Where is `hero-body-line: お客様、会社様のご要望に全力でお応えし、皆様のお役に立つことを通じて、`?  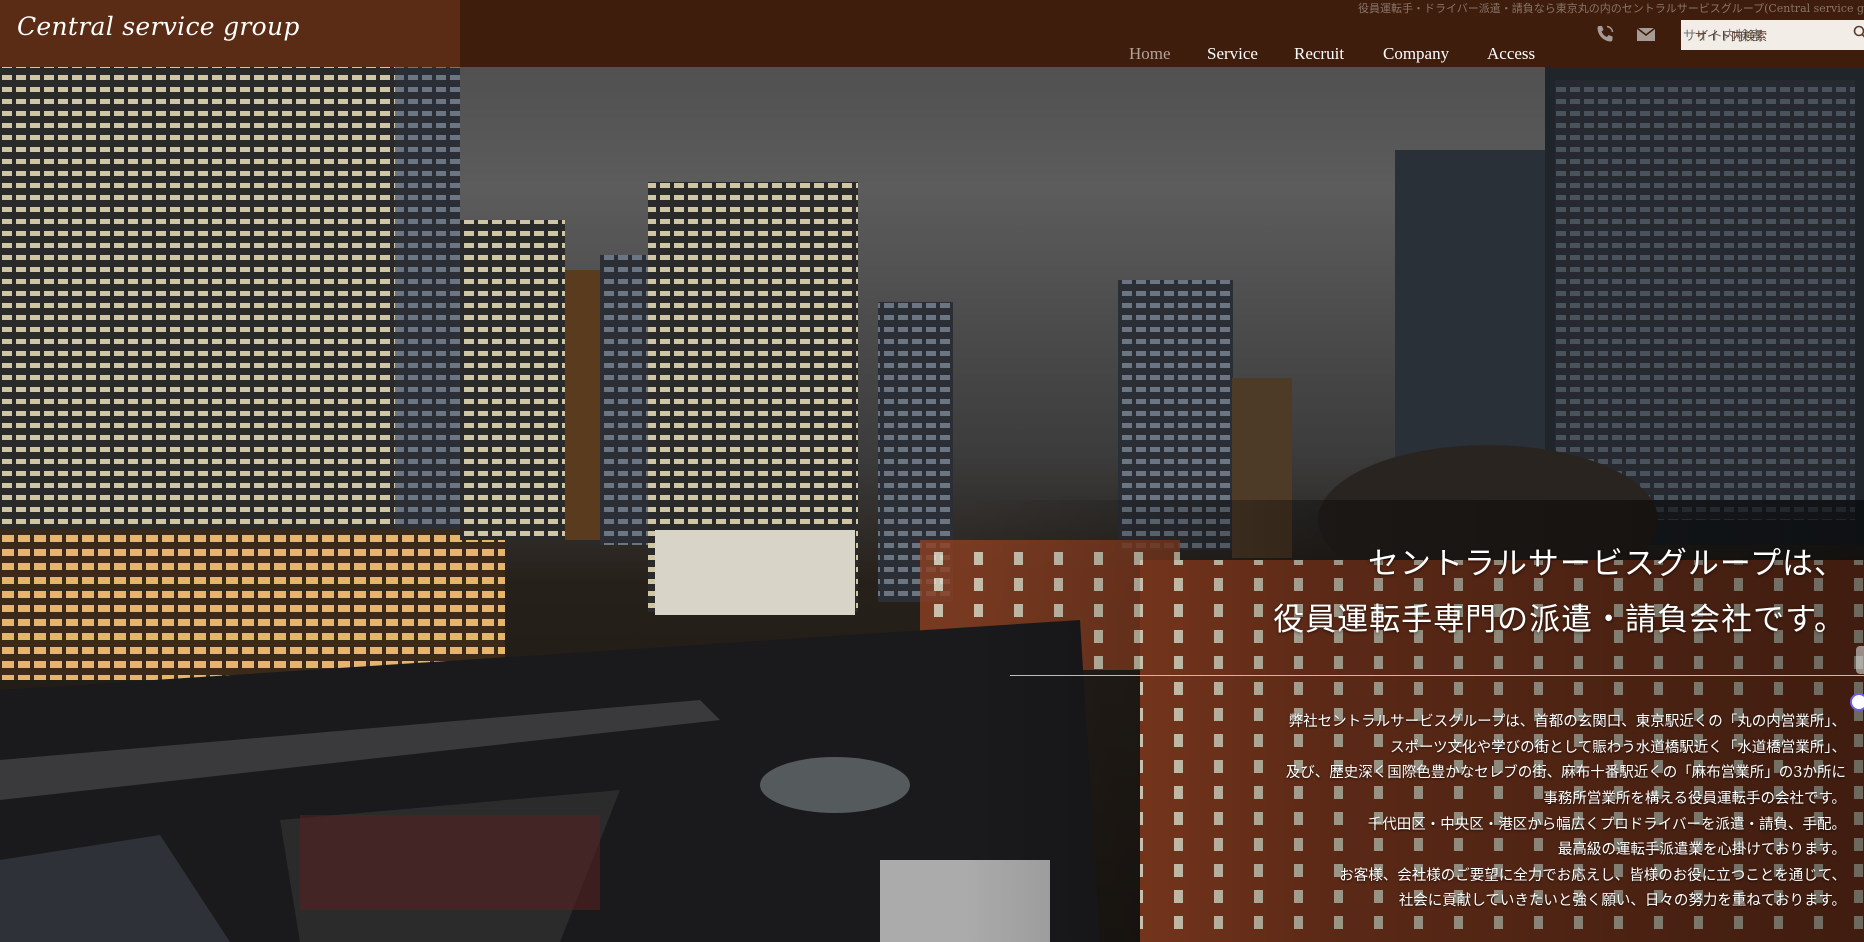 hero-body-line: お客様、会社様のご要望に全力でお応えし、皆様のお役に立つことを通じて、 is located at coordinates (1592, 876).